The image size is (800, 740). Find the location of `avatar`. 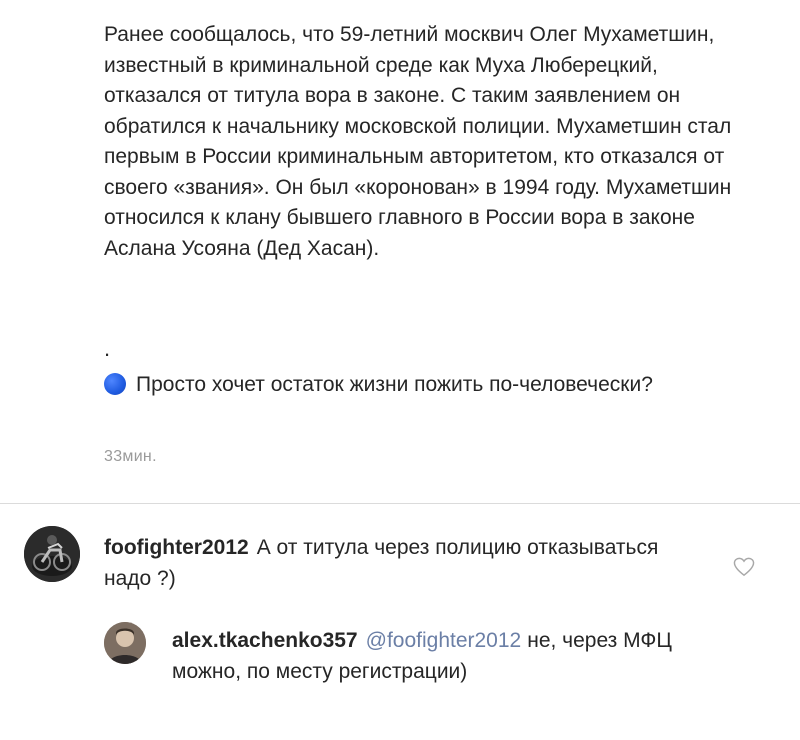

avatar is located at coordinates (52, 554).